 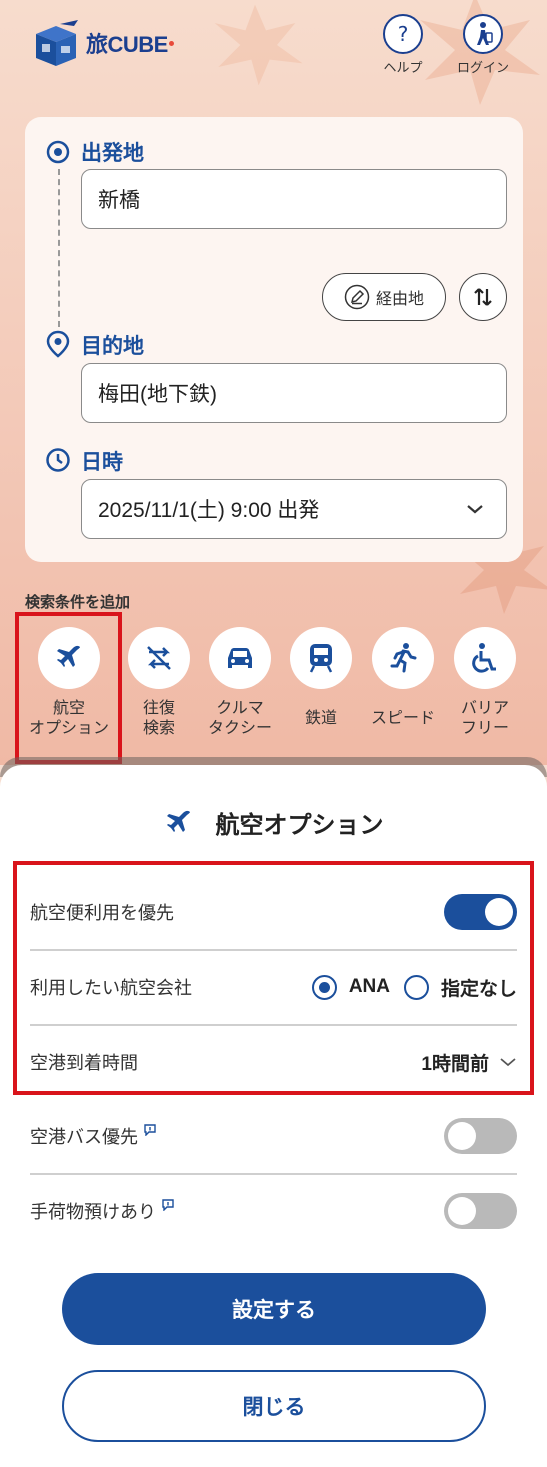 I want to click on option-car: クルマ タクシー, so click(x=240, y=683).